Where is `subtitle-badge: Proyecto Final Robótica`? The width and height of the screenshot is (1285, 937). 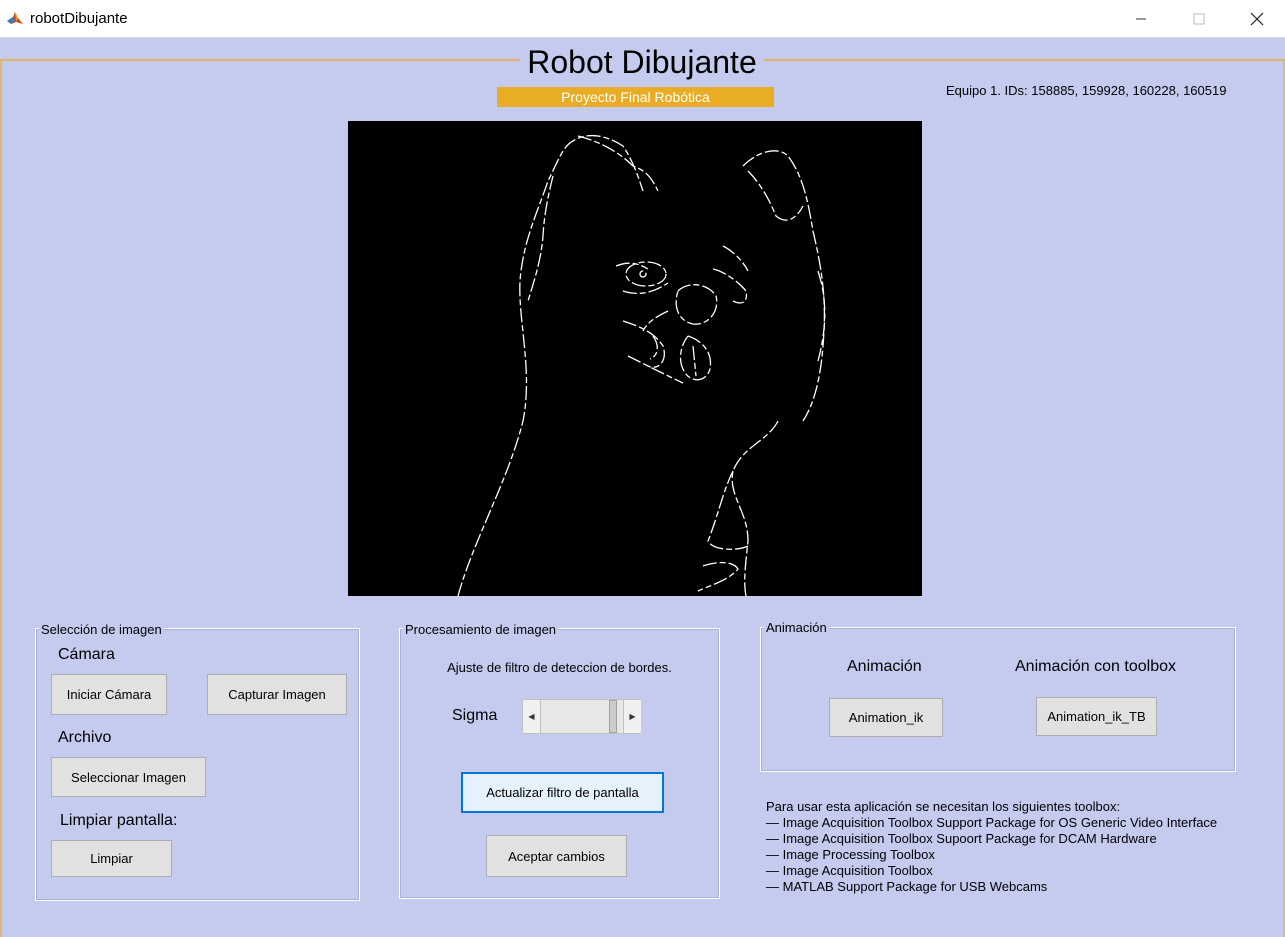
subtitle-badge: Proyecto Final Robótica is located at coordinates (635, 97).